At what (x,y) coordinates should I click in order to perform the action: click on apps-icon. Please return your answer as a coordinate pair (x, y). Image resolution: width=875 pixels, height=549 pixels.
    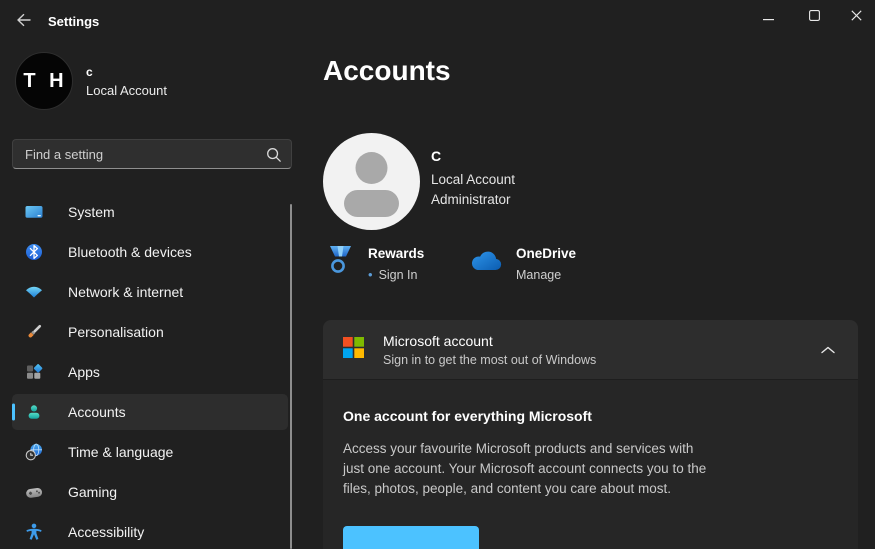
    Looking at the image, I should click on (34, 372).